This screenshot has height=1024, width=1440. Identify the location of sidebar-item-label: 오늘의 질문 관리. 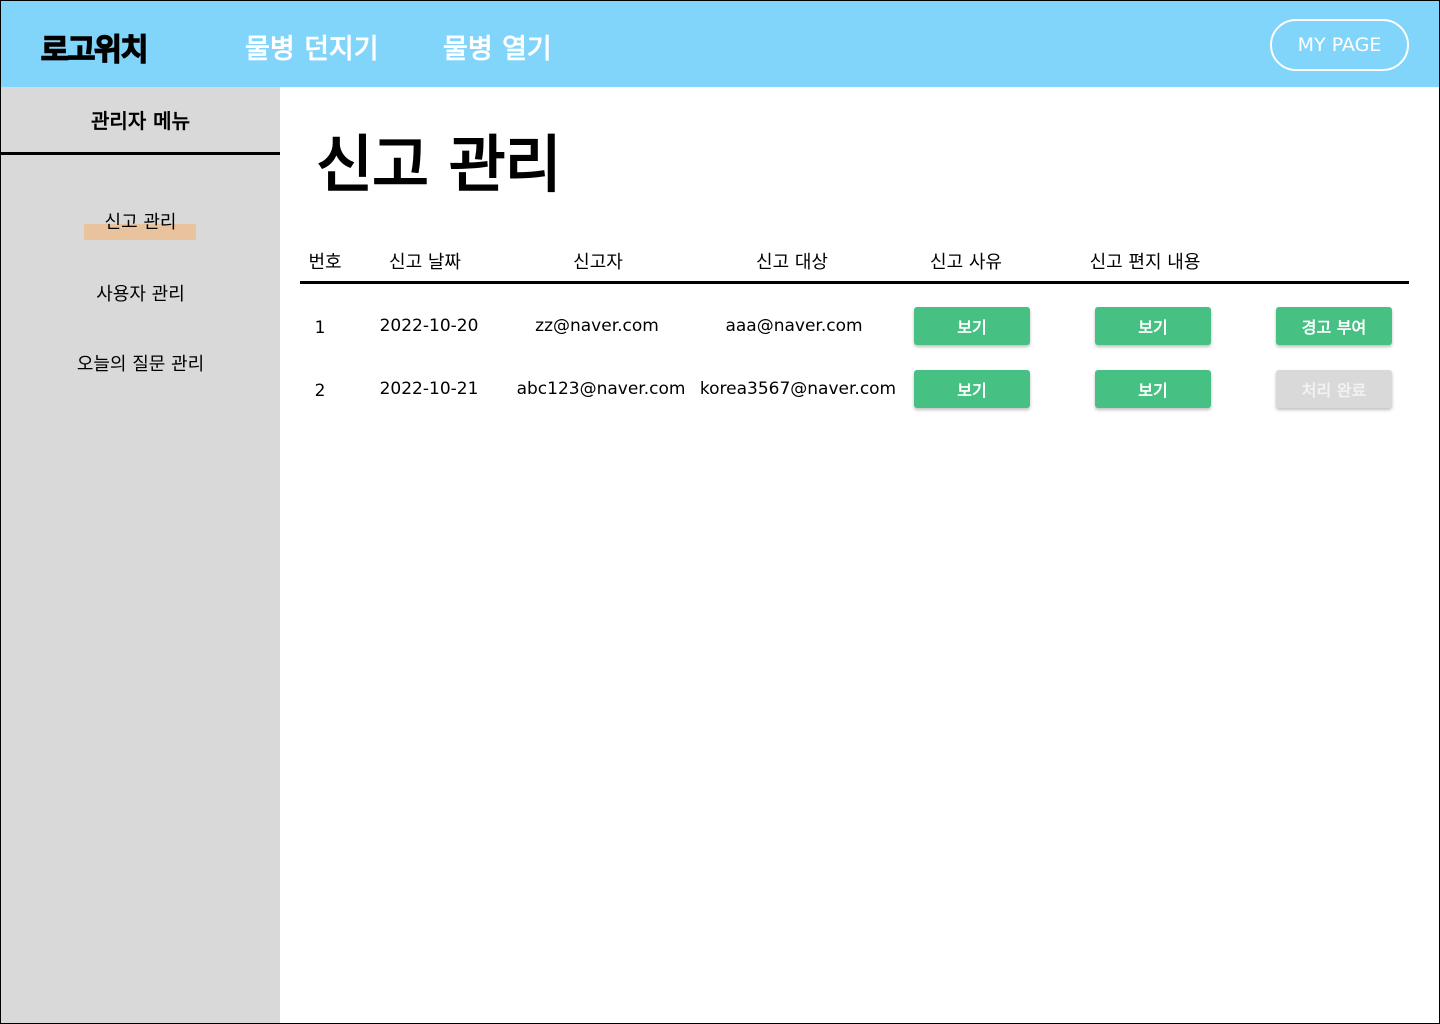
(140, 364).